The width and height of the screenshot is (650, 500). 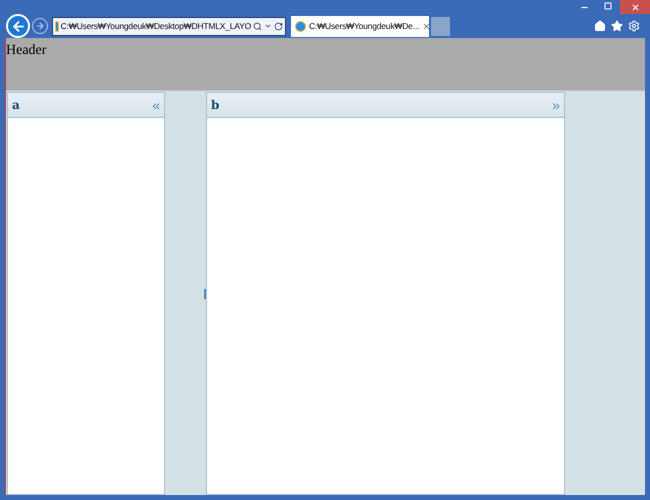 I want to click on address-text: C:₩Users₩Youngdeuk₩Desktop₩DHTMLX_LAYO, so click(x=155, y=26).